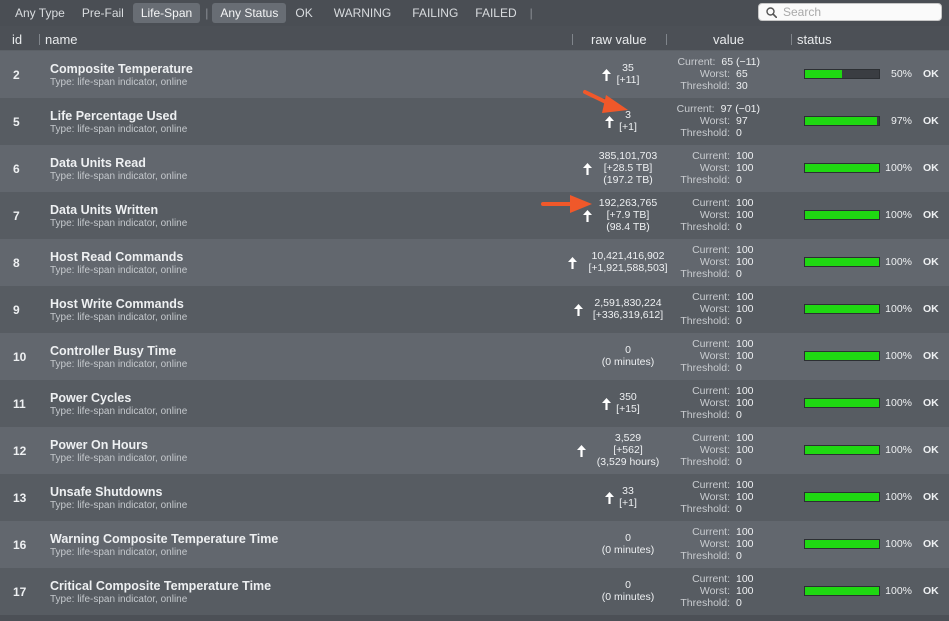 Image resolution: width=949 pixels, height=621 pixels. I want to click on attribute-name: Controller Busy Time, so click(113, 351).